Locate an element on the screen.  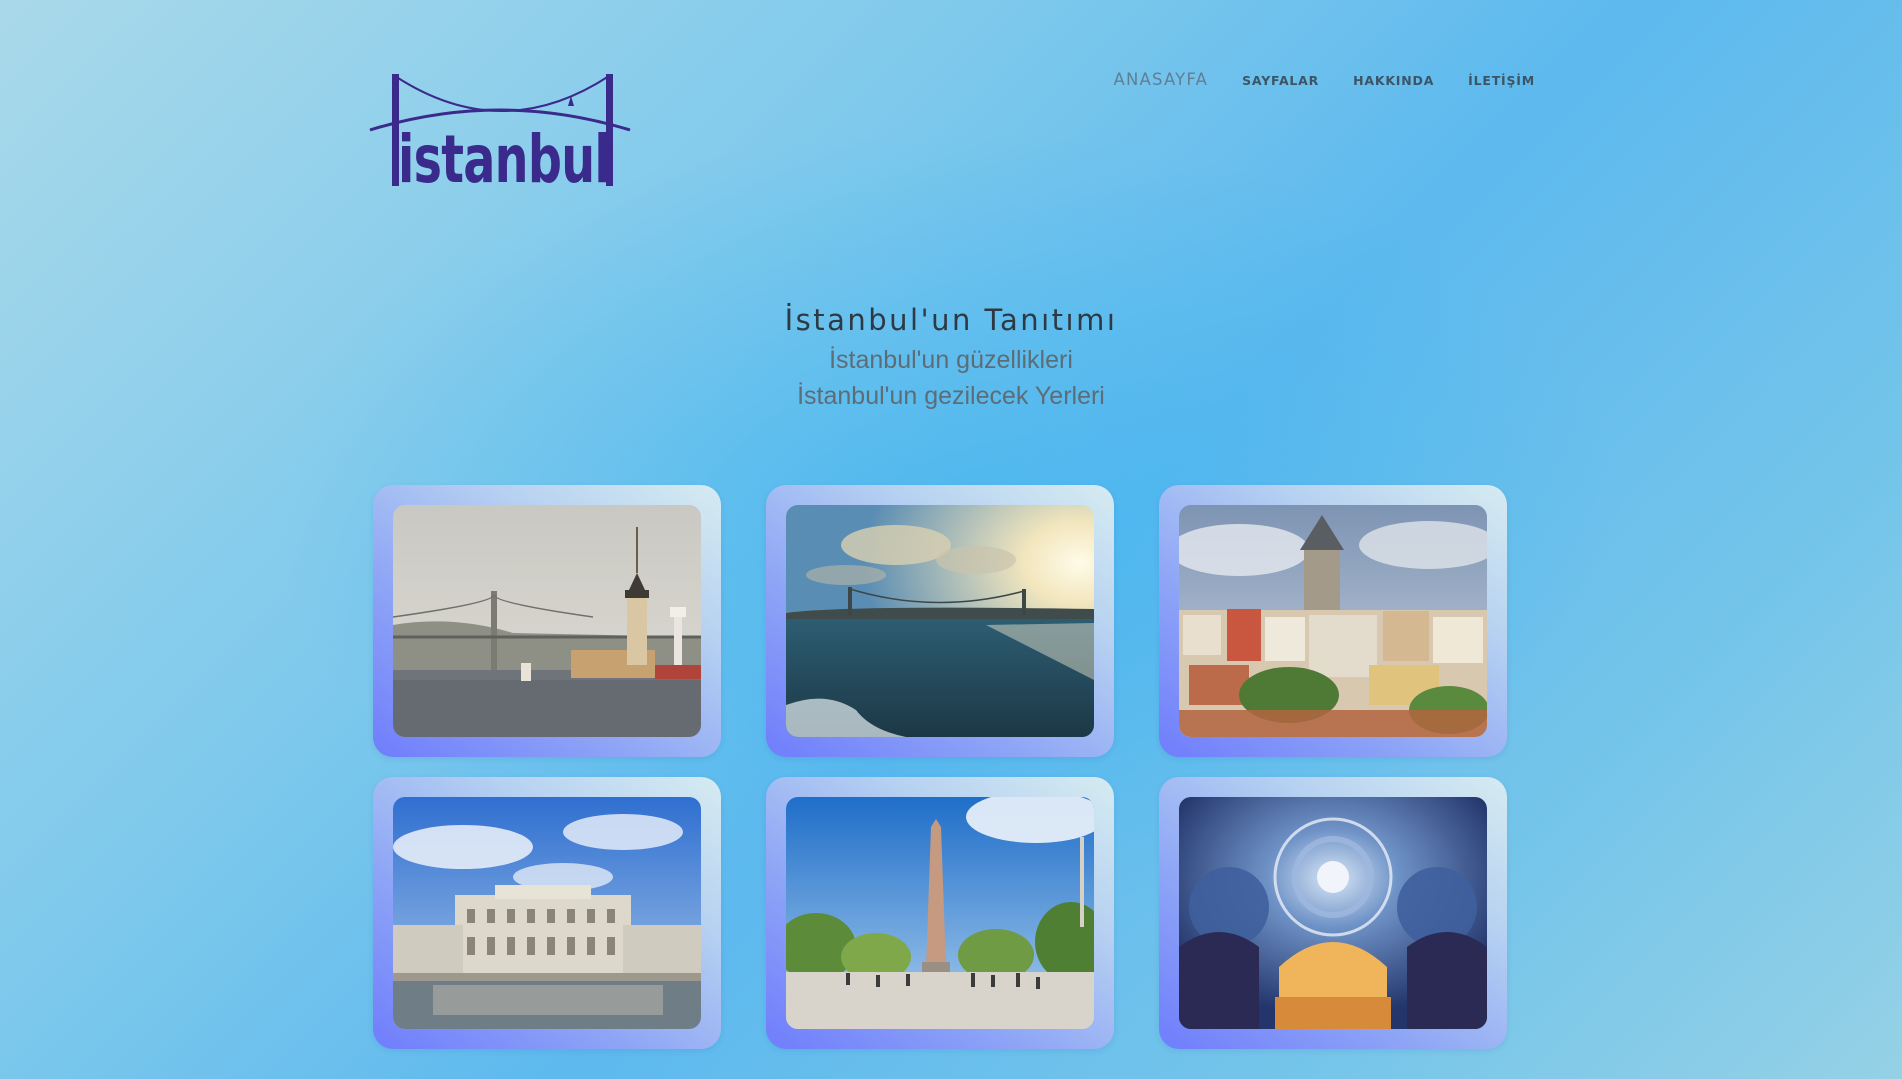
gallery-photo-galata-tower is located at coordinates (1333, 621).